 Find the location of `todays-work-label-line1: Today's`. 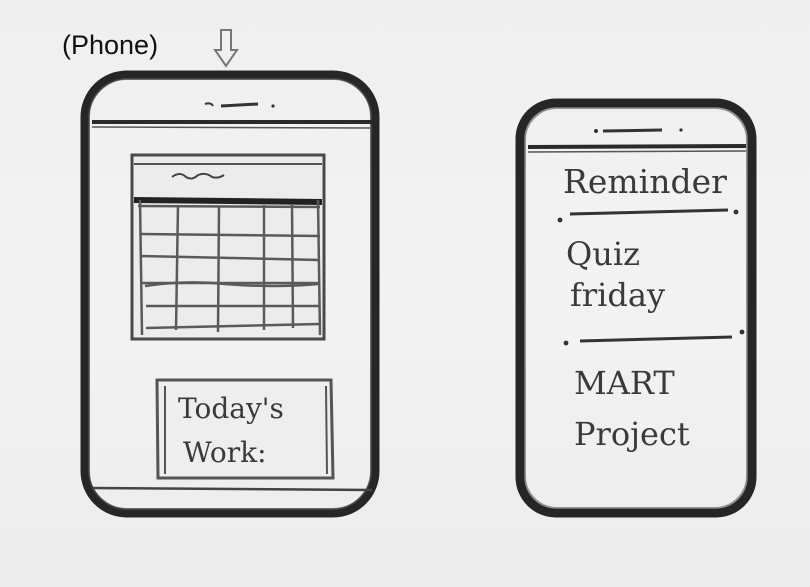

todays-work-label-line1: Today's is located at coordinates (231, 408).